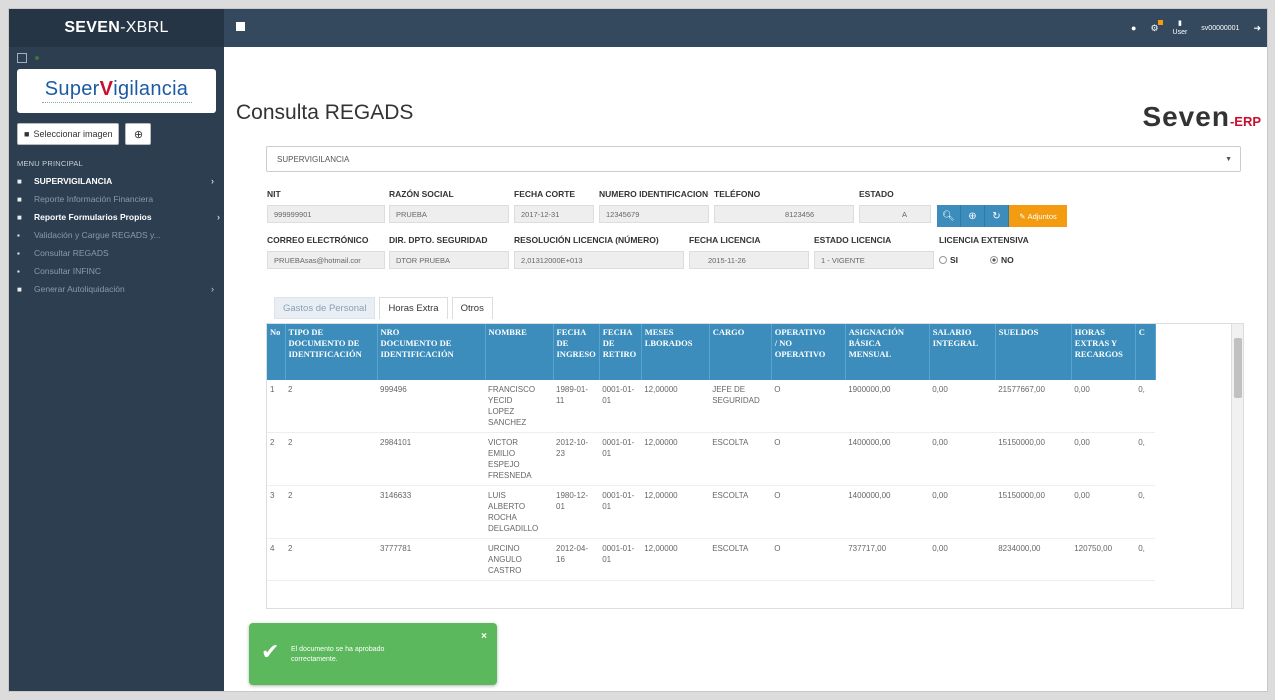  What do you see at coordinates (431, 352) in the screenshot?
I see `col-header-nro-documento: NRO DOCUMENTO DE IDENTIFICACIÓN` at bounding box center [431, 352].